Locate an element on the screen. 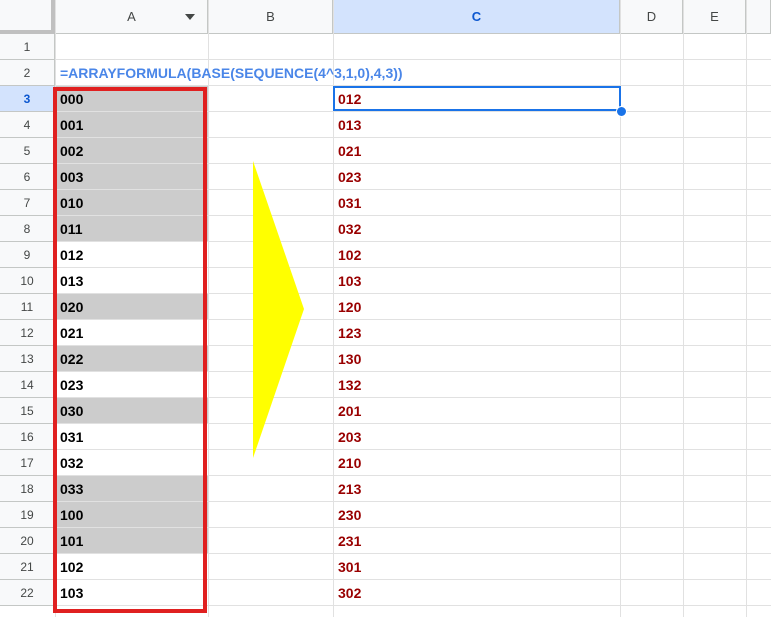  cell-c20: 231 is located at coordinates (477, 540).